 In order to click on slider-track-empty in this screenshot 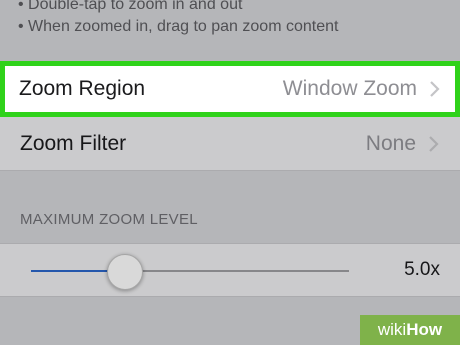, I will do `click(237, 271)`.